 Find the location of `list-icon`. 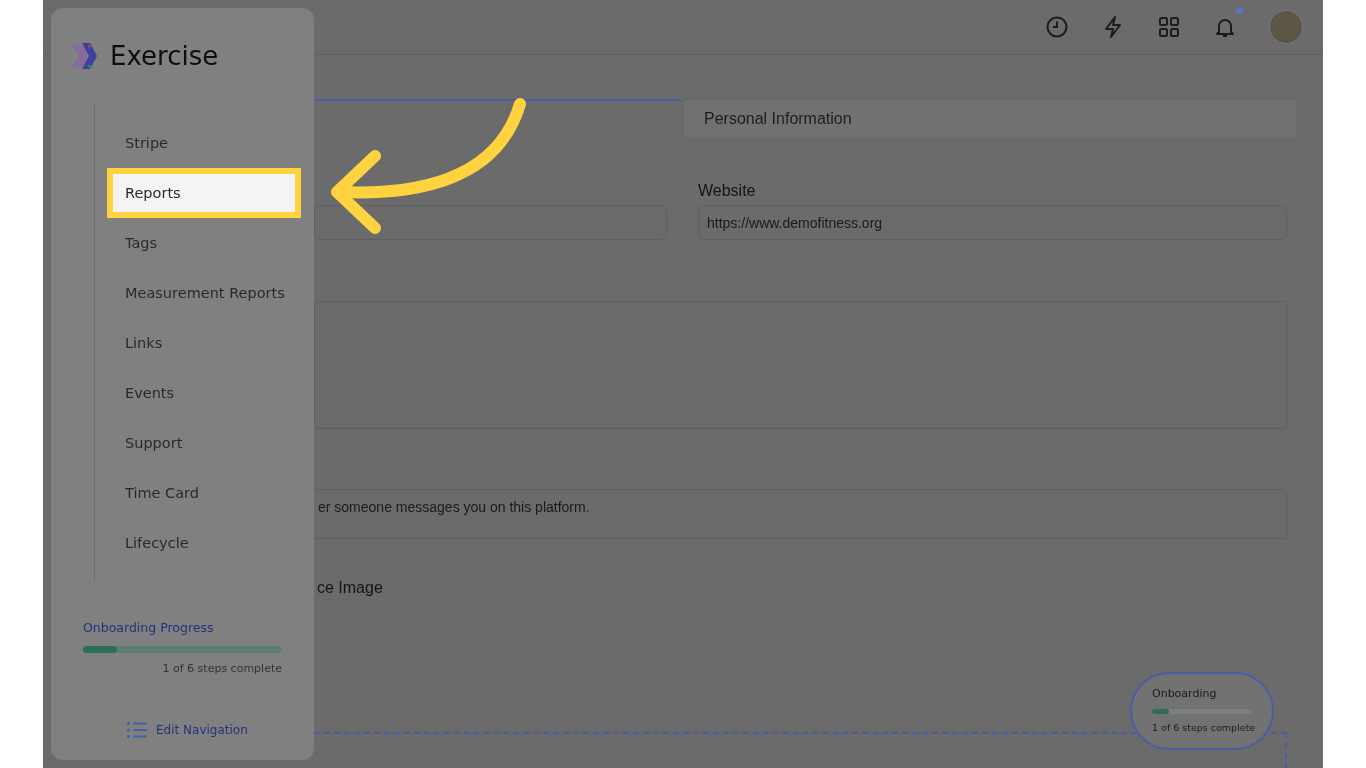

list-icon is located at coordinates (137, 730).